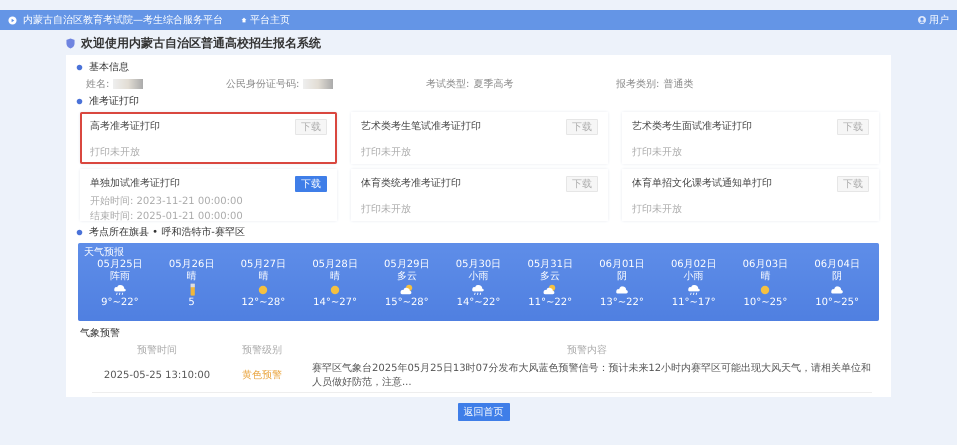 This screenshot has width=957, height=445. Describe the element at coordinates (167, 216) in the screenshot. I see `time-range: 结束时间: 2025-01-21 00:00:00` at that location.